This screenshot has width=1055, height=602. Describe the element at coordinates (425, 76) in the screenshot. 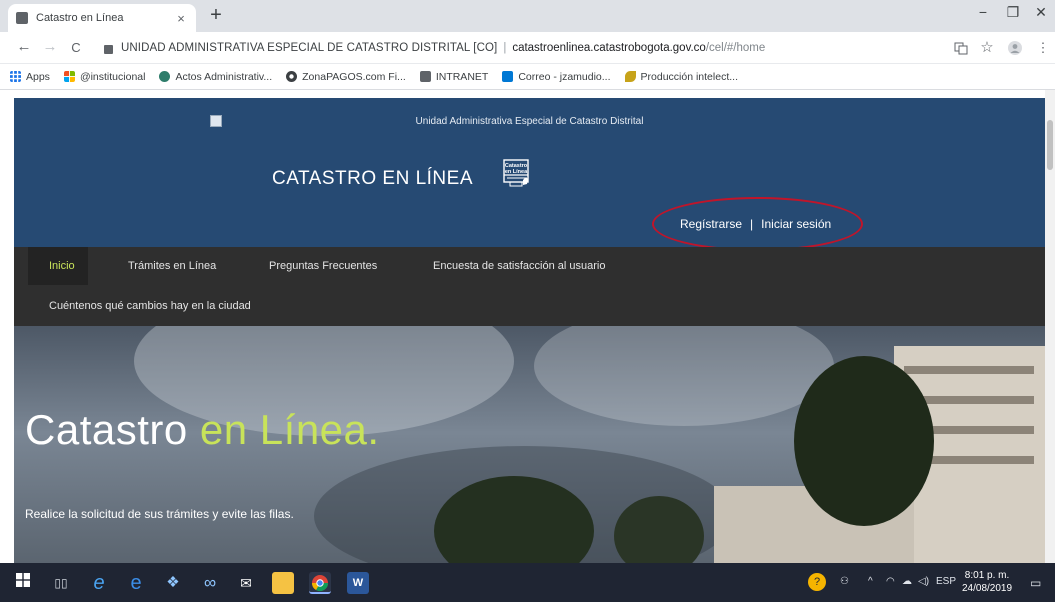

I see `intranet-icon` at that location.